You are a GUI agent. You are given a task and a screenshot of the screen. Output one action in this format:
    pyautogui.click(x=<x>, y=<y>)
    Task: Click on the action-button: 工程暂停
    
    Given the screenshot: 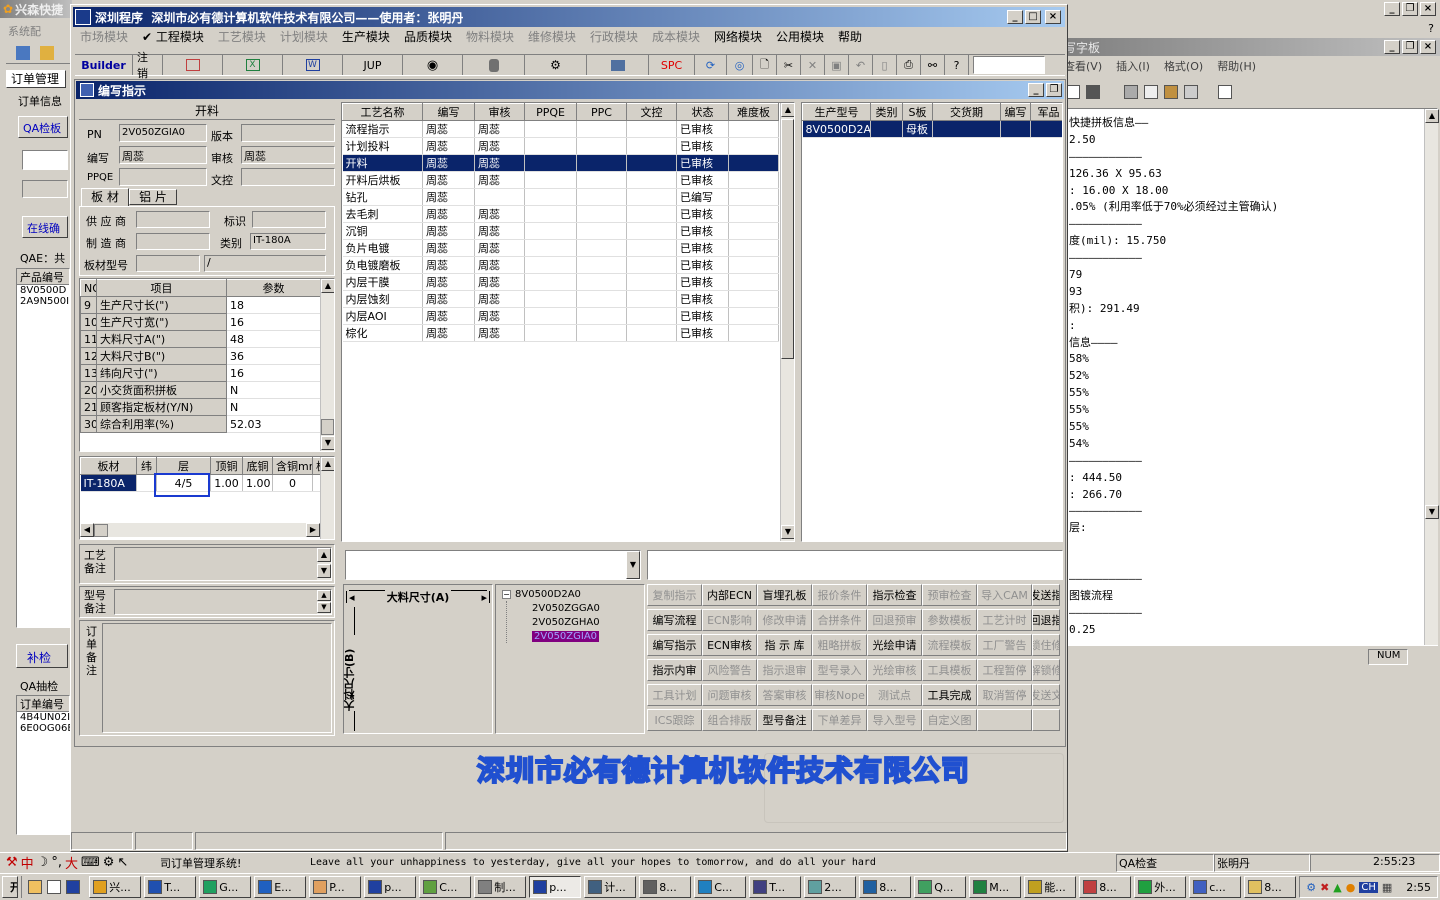 What is the action you would take?
    pyautogui.click(x=1004, y=670)
    